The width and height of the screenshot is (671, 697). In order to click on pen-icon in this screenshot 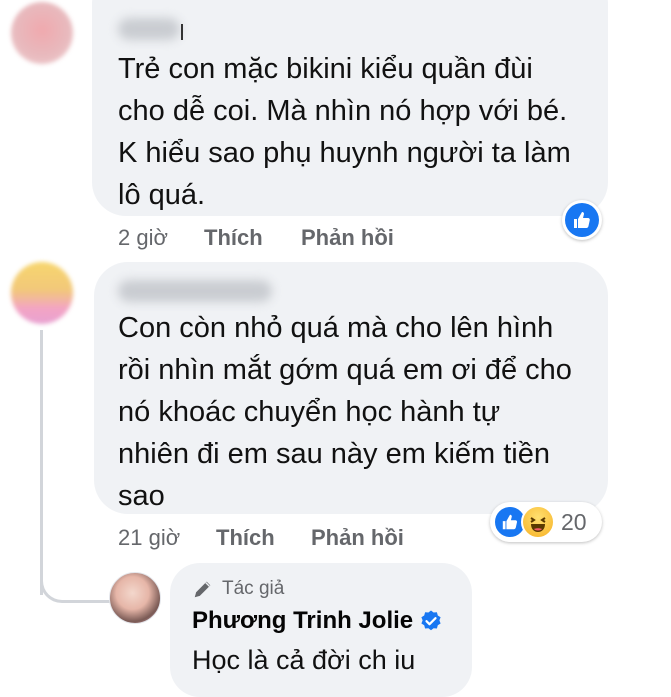, I will do `click(202, 589)`.